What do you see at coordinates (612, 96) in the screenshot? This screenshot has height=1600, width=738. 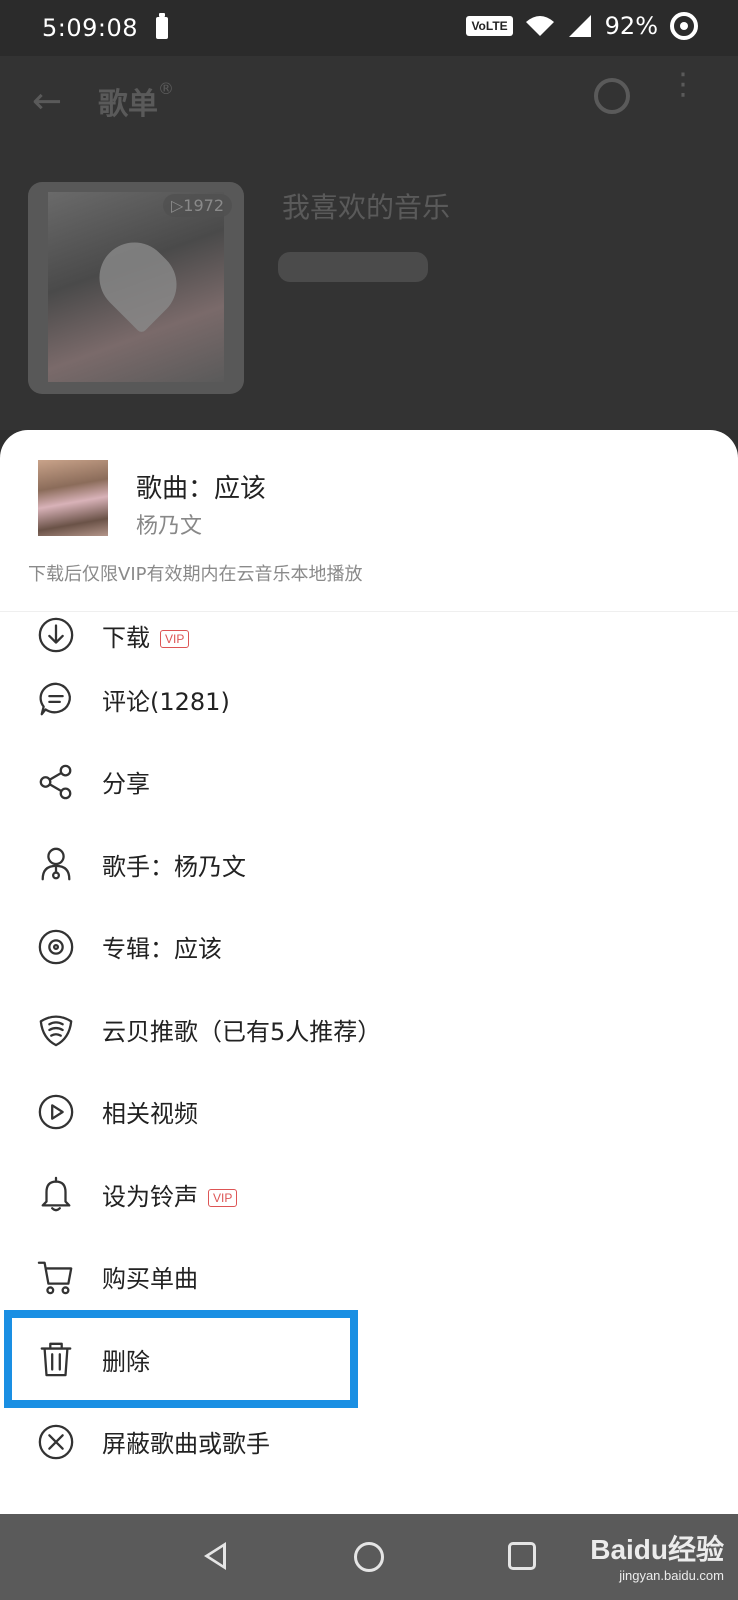 I see `search-icon` at bounding box center [612, 96].